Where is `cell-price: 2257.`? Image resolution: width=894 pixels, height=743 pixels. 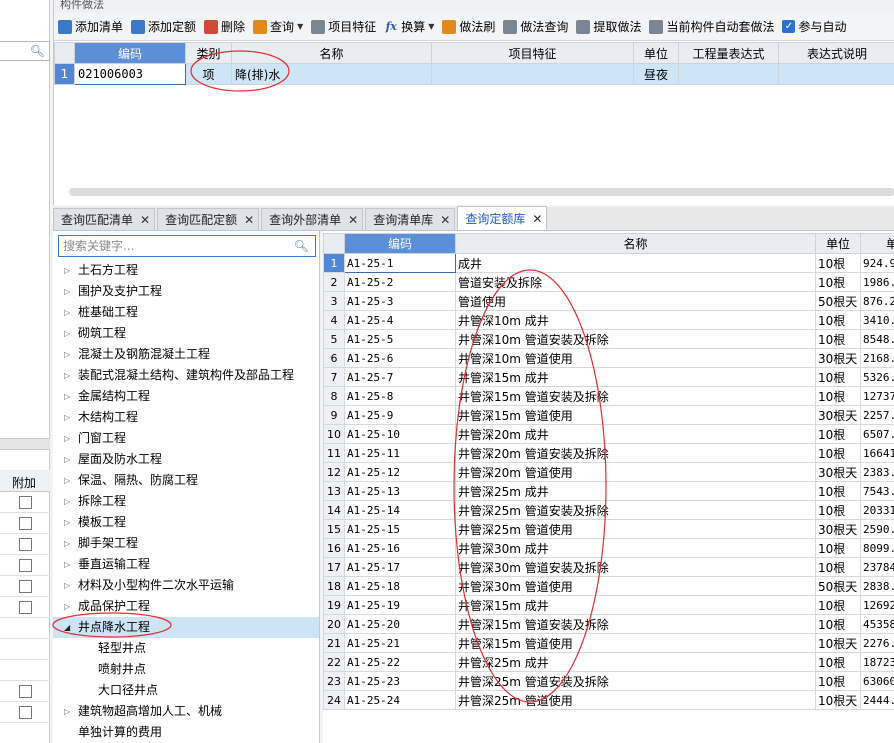 cell-price: 2257. is located at coordinates (877, 415).